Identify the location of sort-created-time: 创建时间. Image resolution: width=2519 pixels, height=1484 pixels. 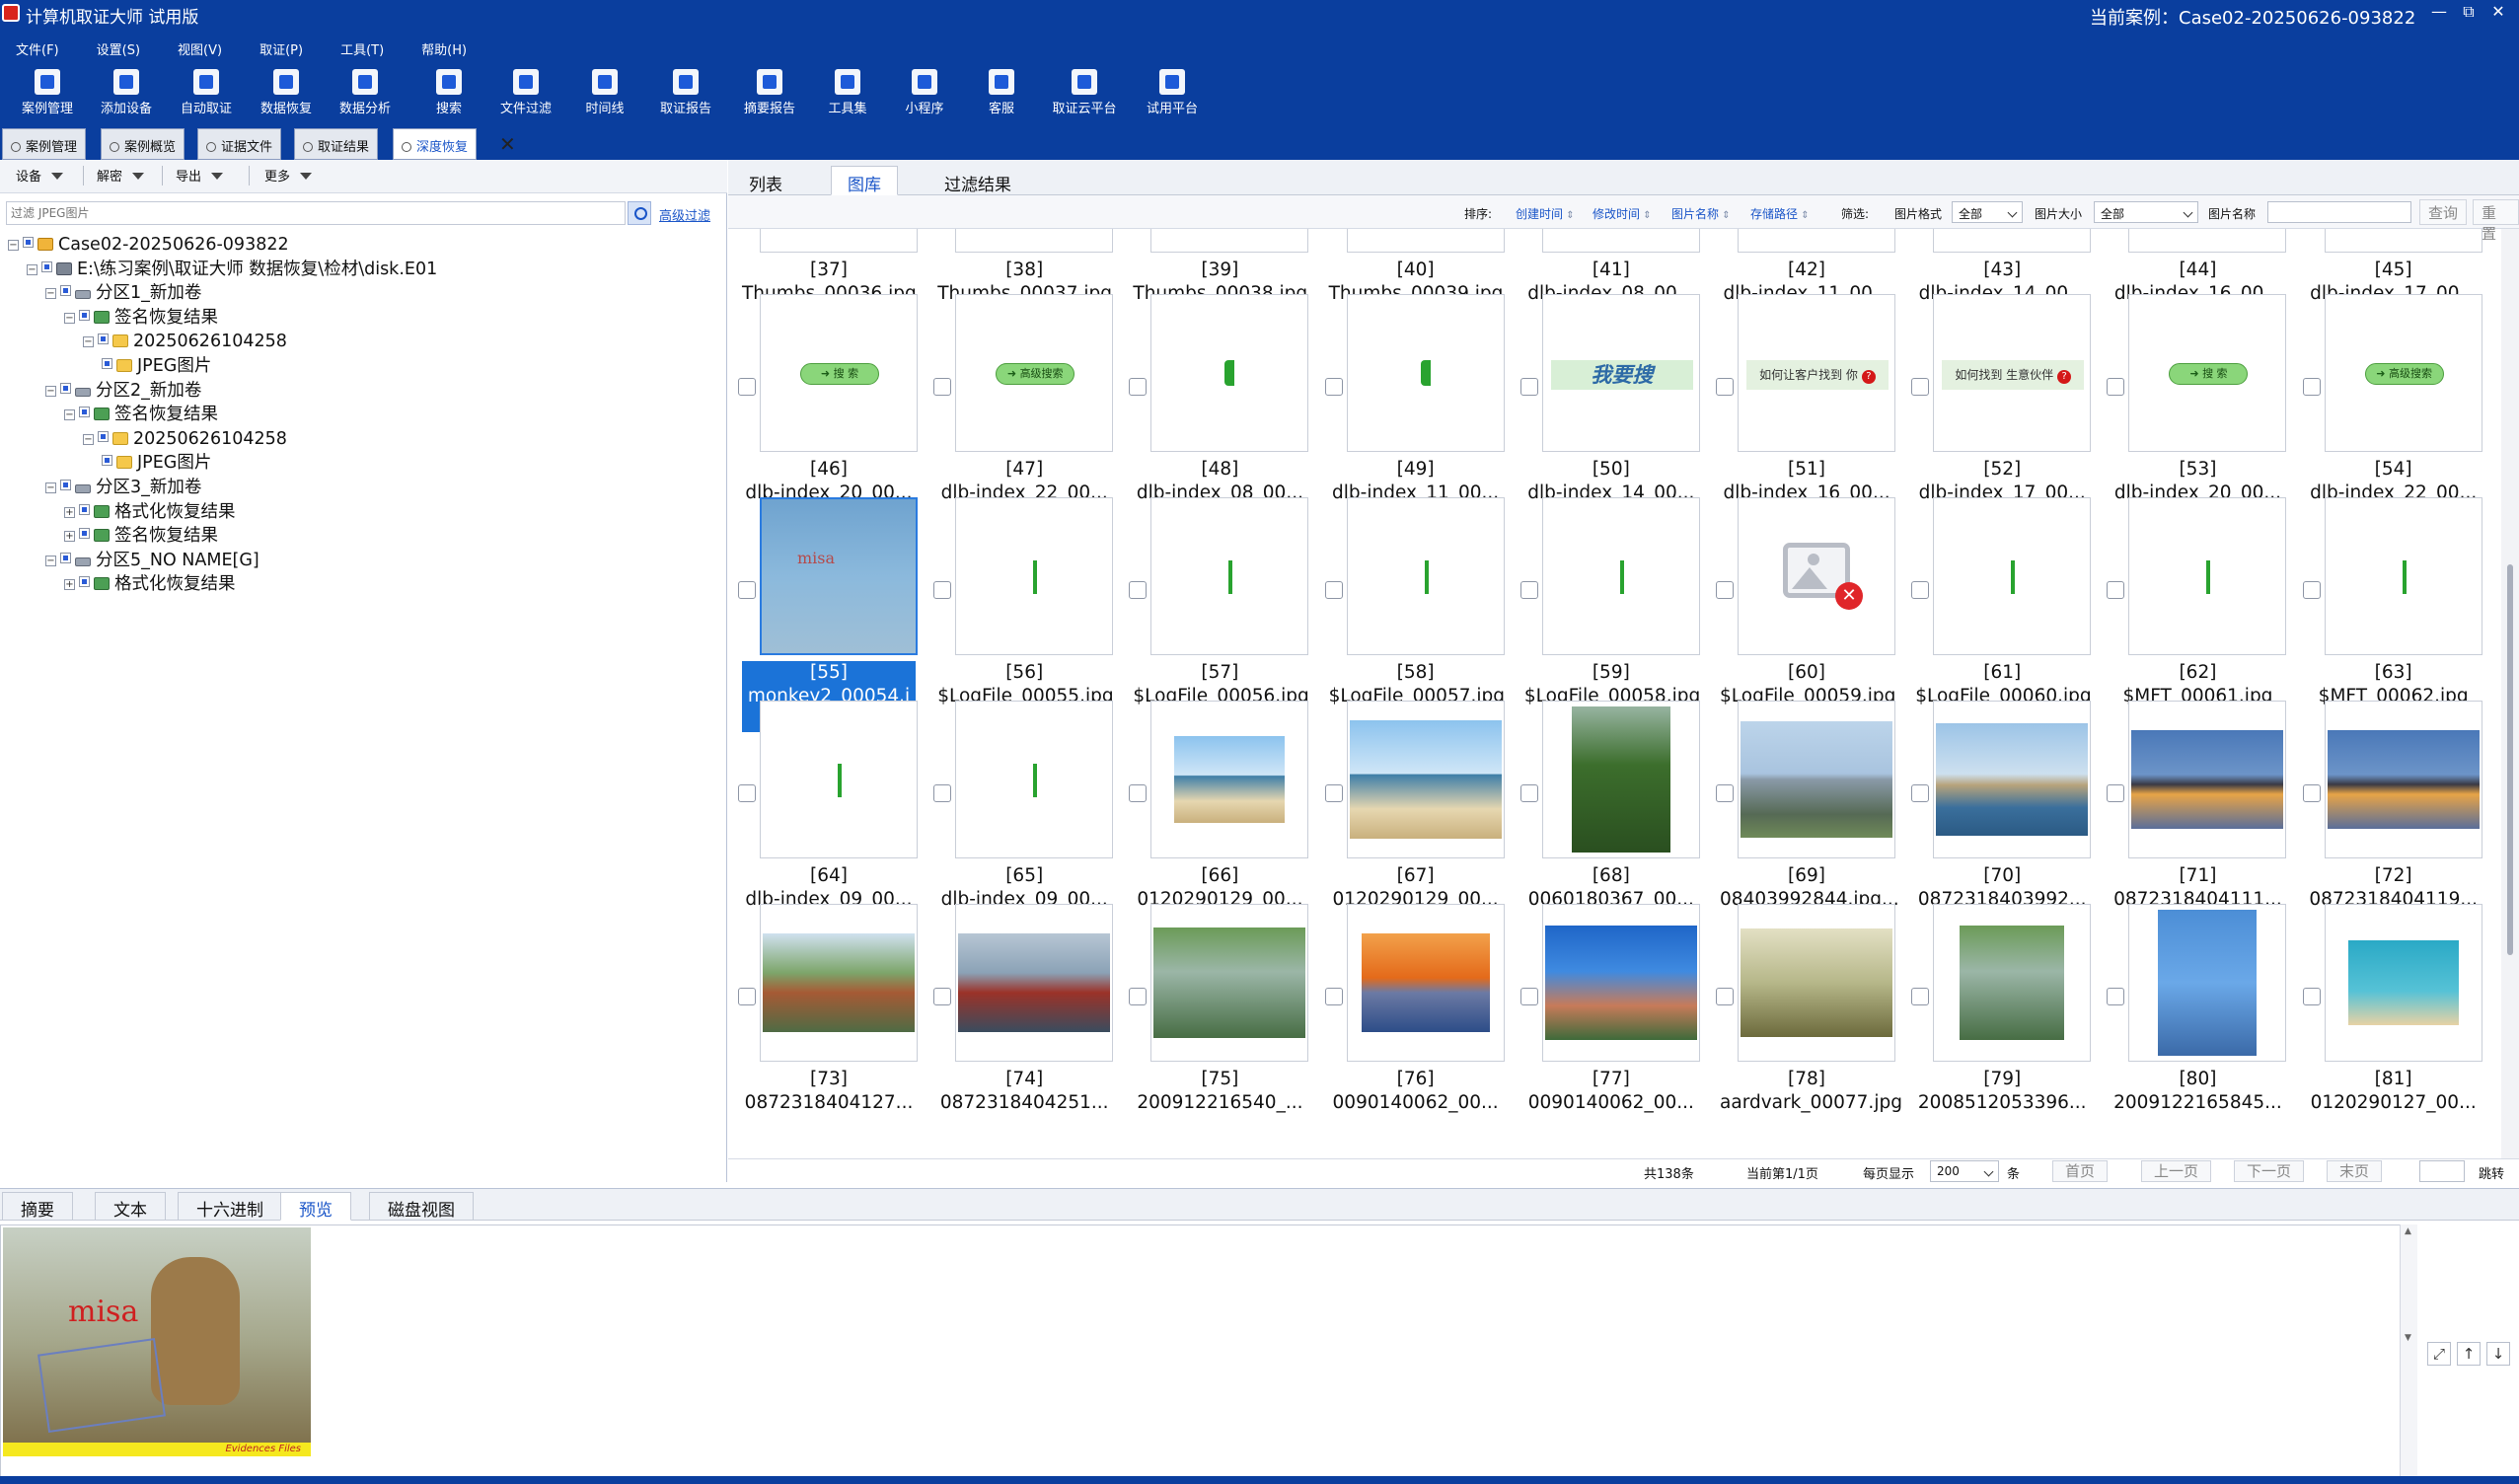
(1545, 213).